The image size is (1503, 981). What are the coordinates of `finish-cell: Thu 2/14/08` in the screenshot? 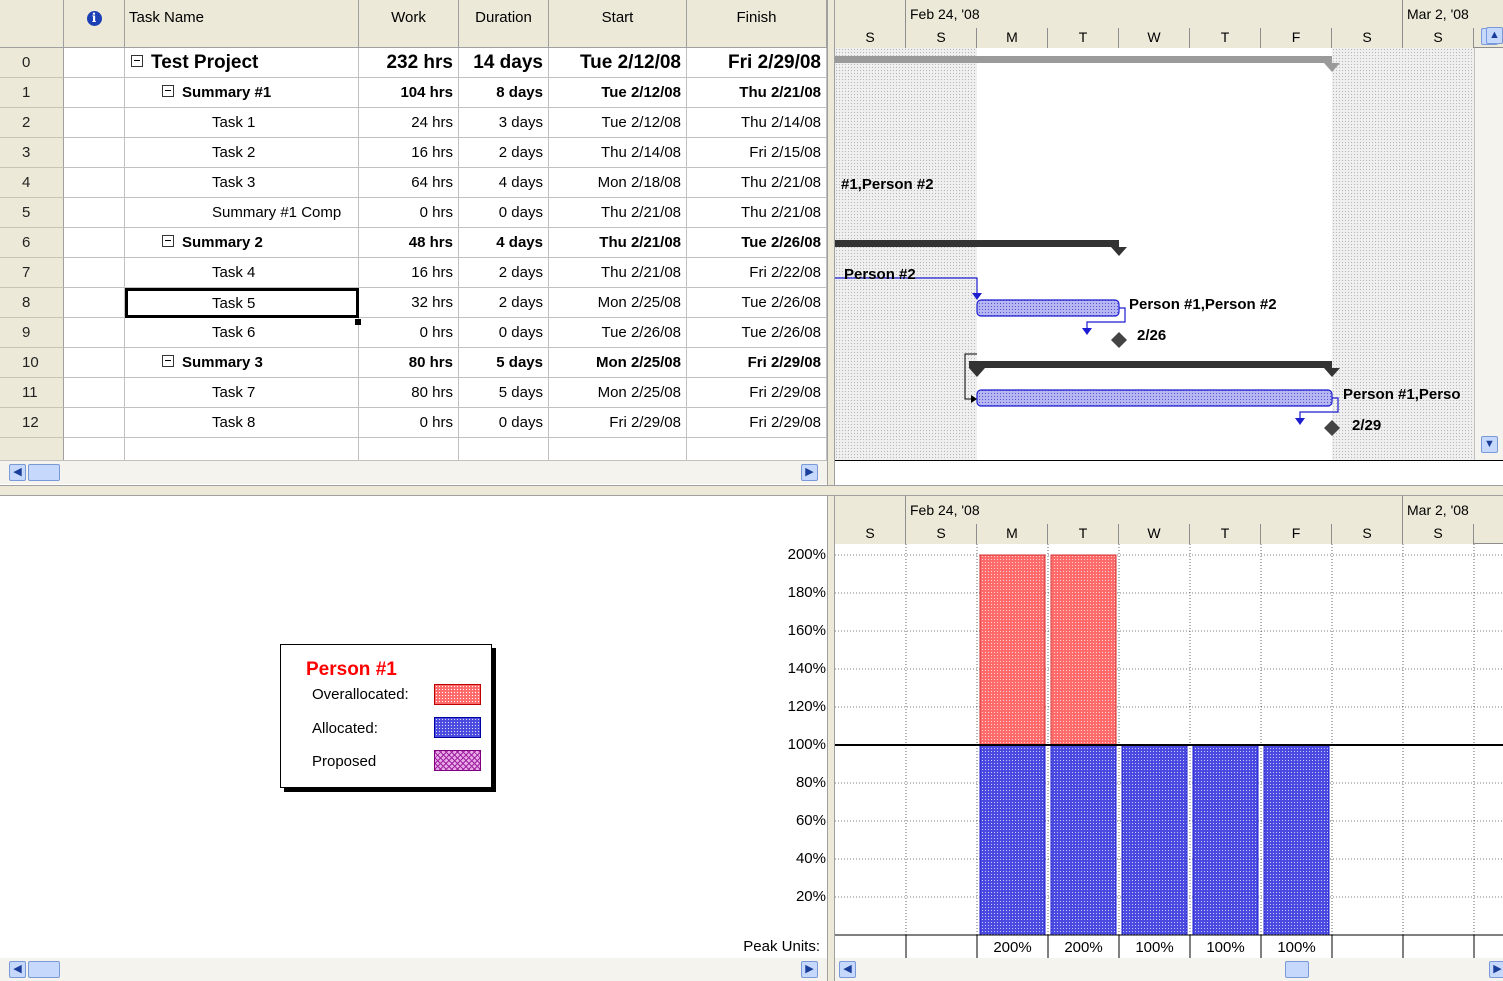 It's located at (757, 123).